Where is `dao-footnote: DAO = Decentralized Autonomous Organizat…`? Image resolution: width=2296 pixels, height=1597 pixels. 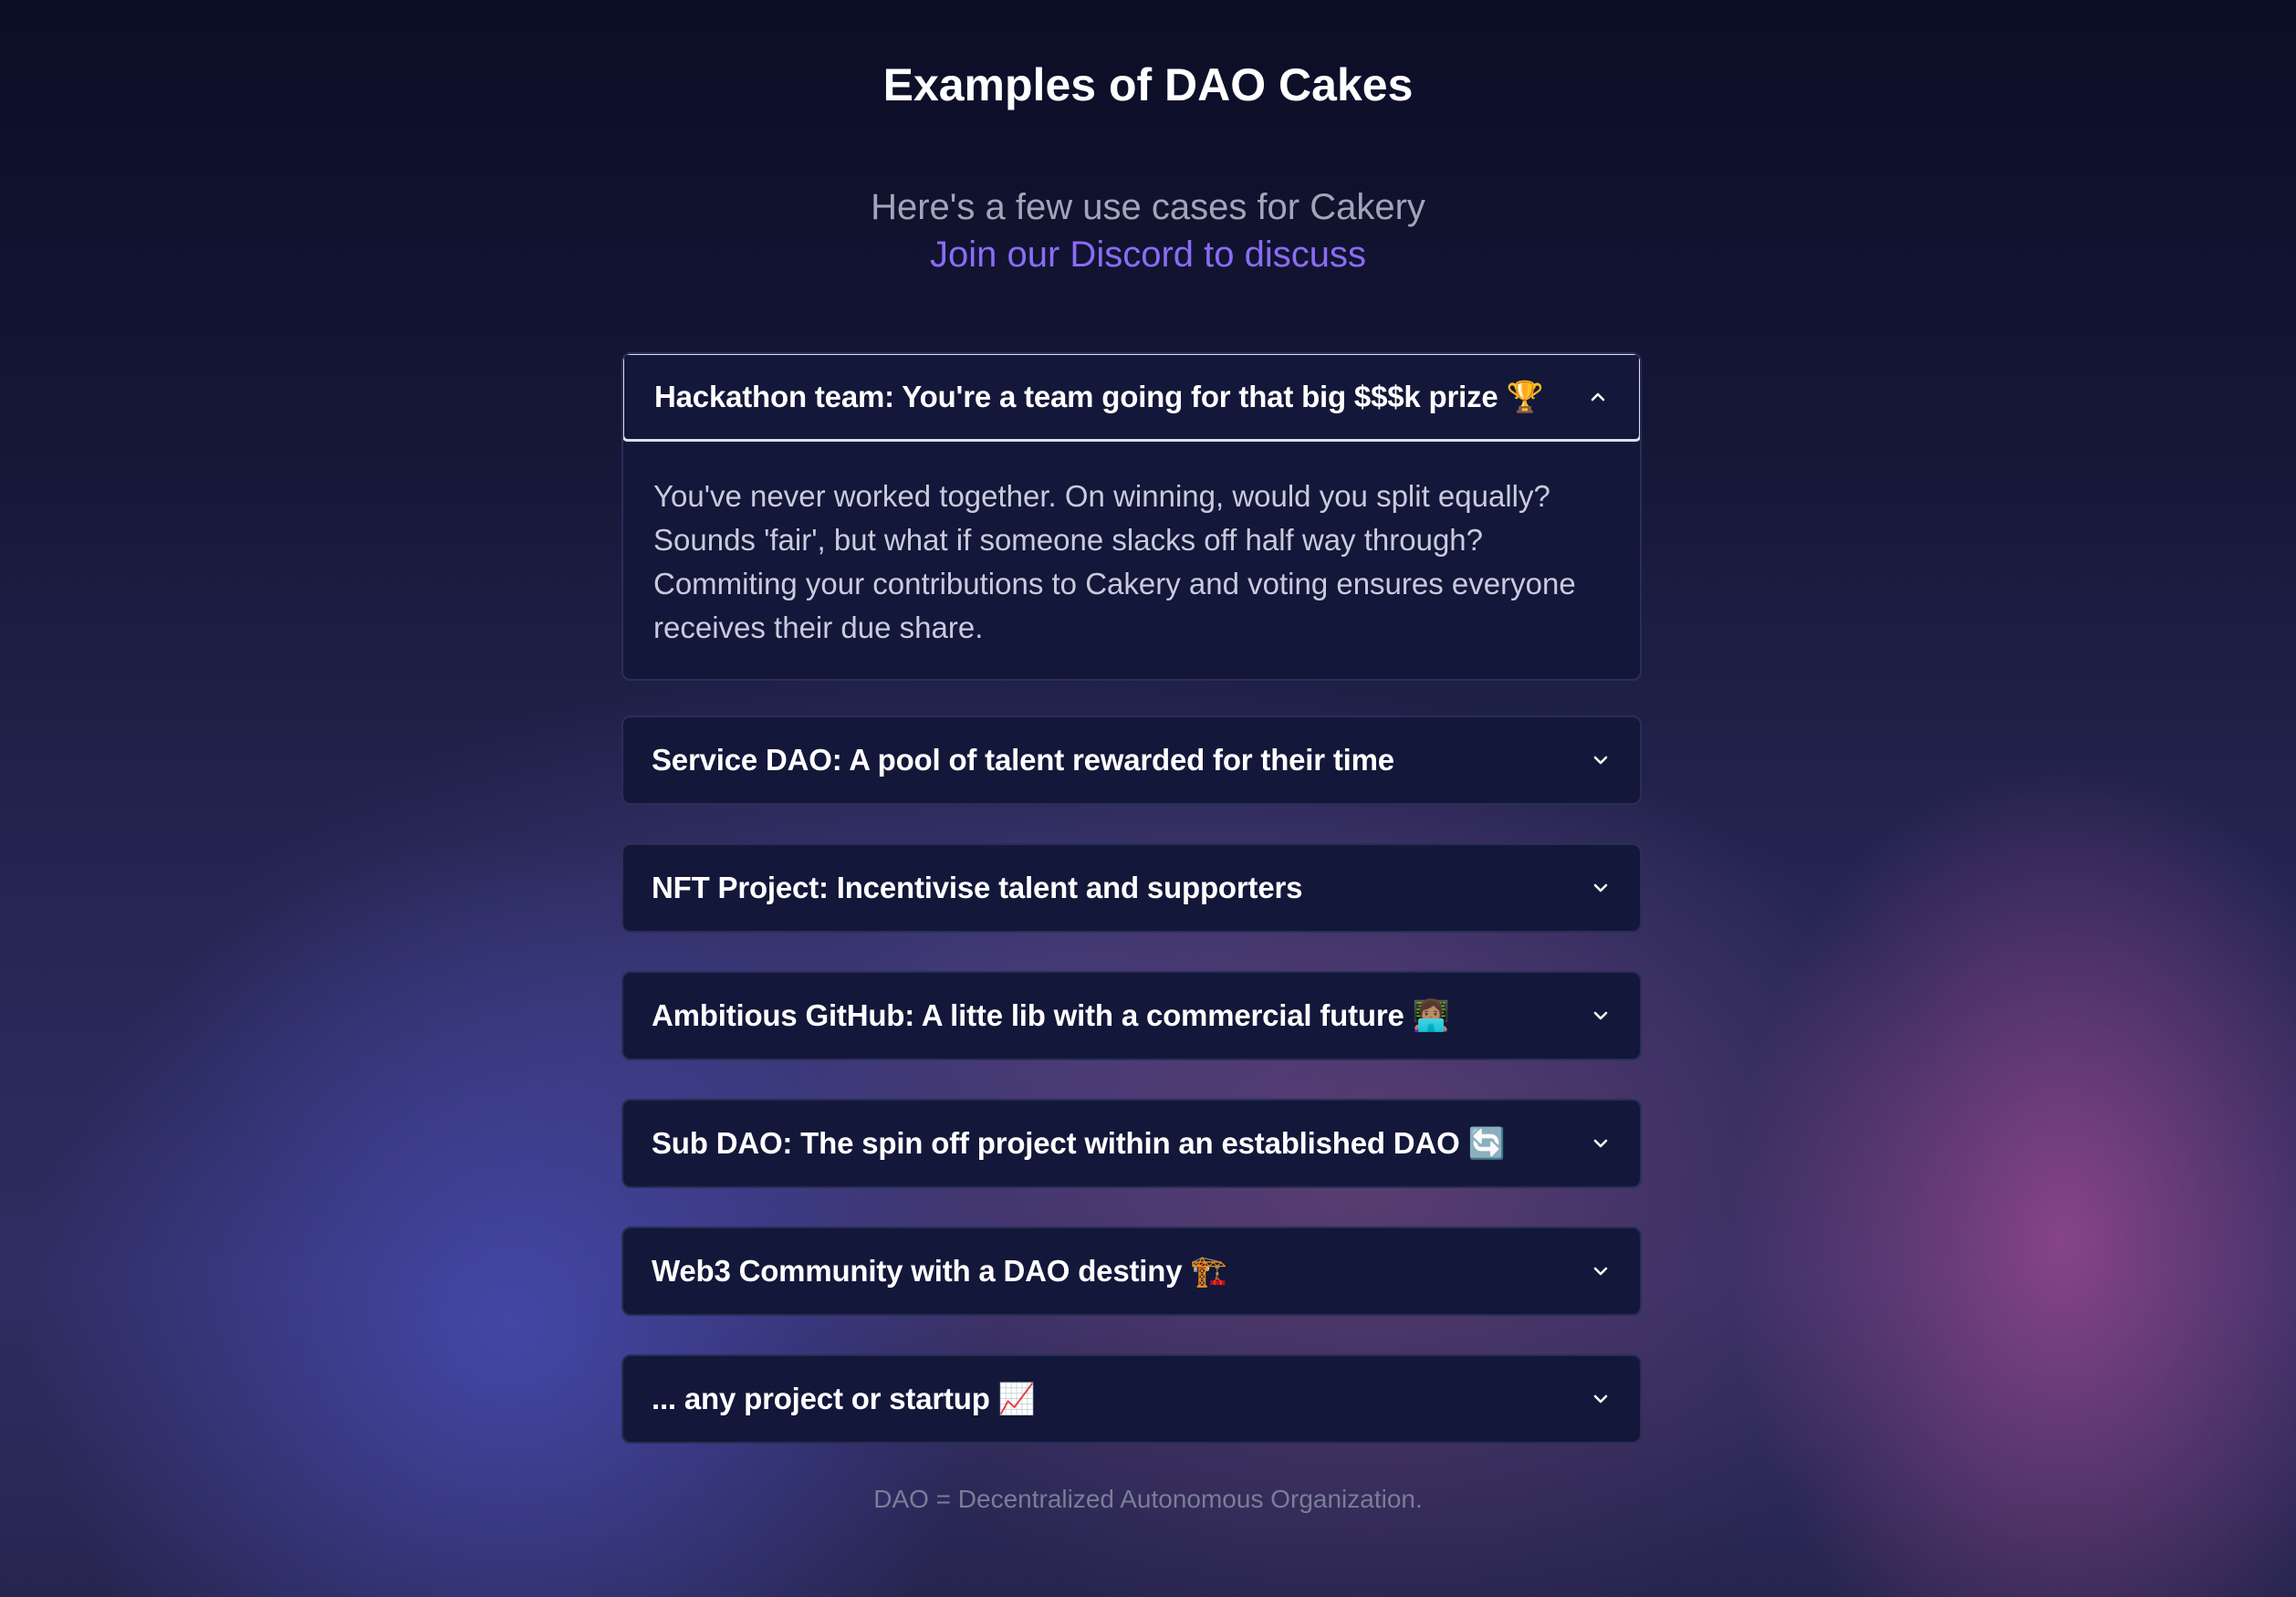
dao-footnote: DAO = Decentralized Autonomous Organizat… is located at coordinates (1148, 1499).